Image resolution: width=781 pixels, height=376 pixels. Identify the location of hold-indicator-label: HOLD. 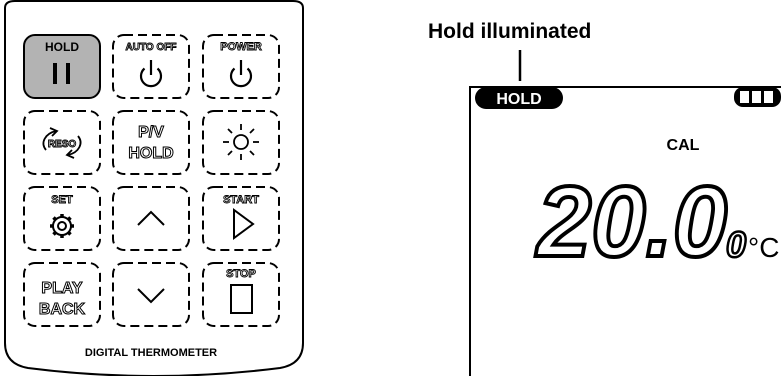
(518, 99).